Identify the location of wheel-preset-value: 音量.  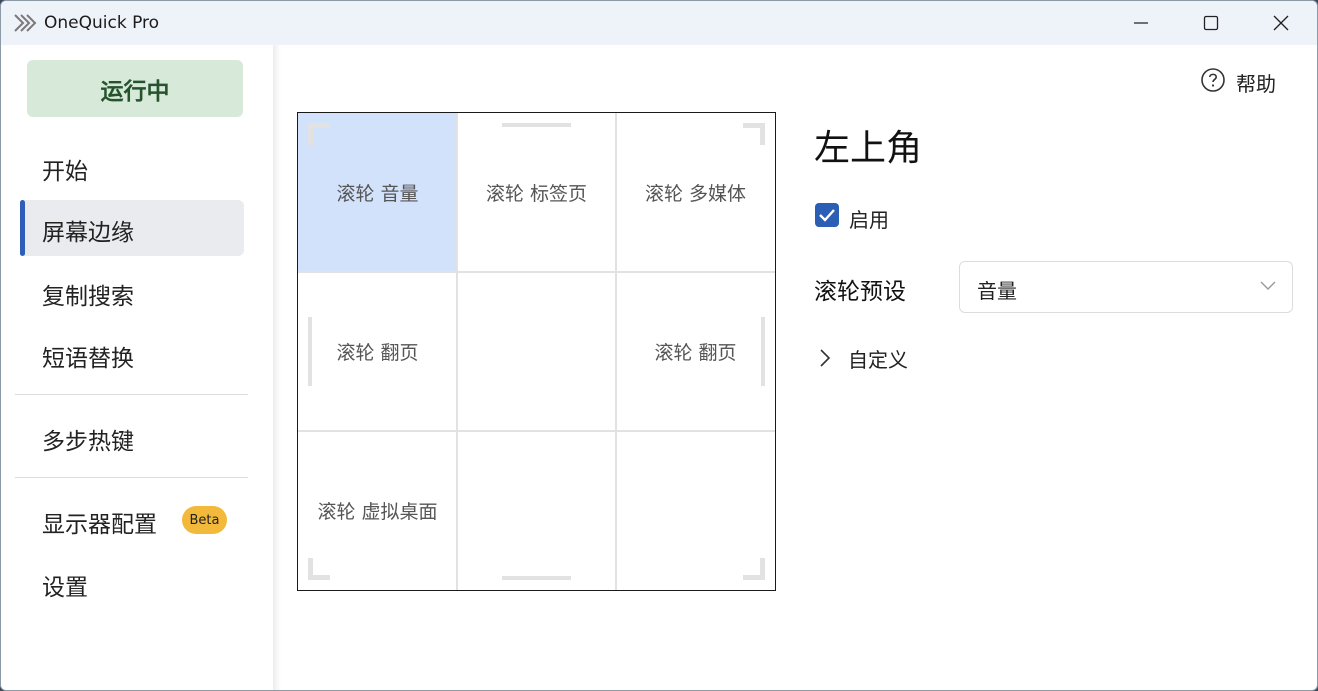
(997, 291).